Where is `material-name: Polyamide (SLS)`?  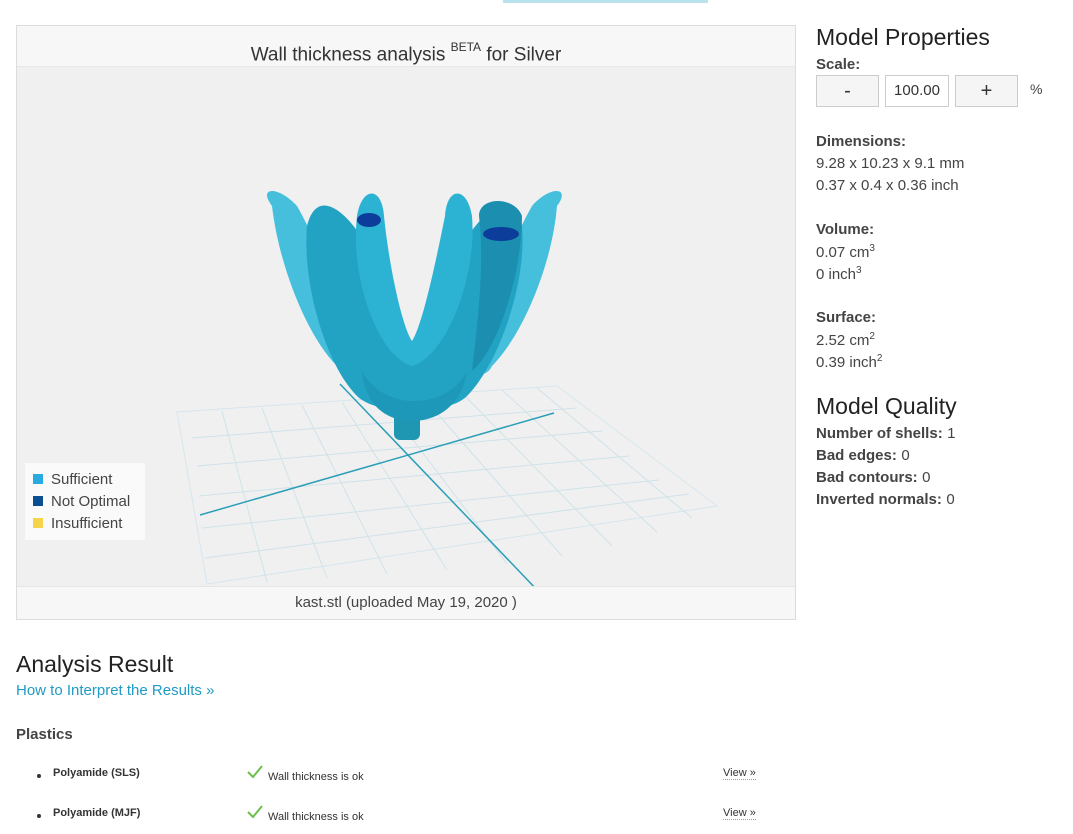 material-name: Polyamide (SLS) is located at coordinates (96, 773).